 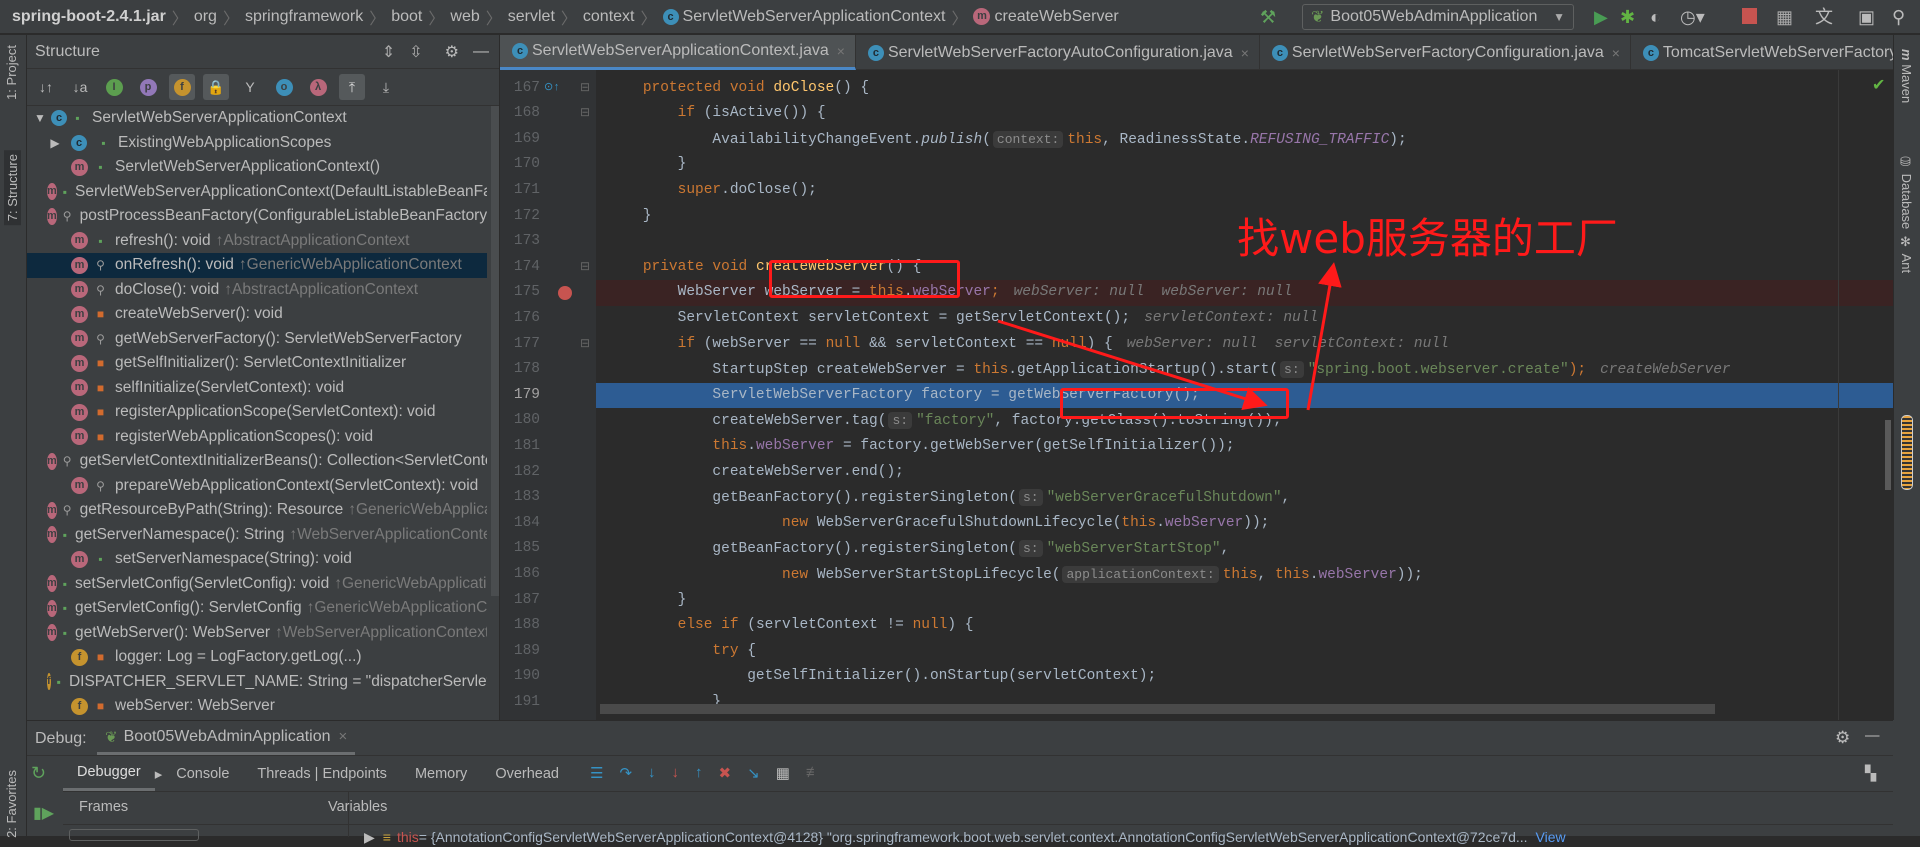 I want to click on annotation-arrows, so click(x=1169, y=336).